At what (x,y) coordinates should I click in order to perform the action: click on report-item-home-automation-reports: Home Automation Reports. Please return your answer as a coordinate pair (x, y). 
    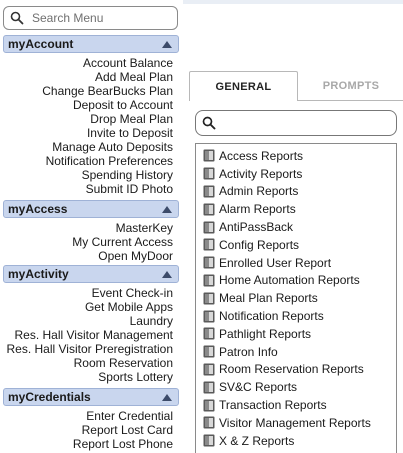
    Looking at the image, I should click on (296, 281).